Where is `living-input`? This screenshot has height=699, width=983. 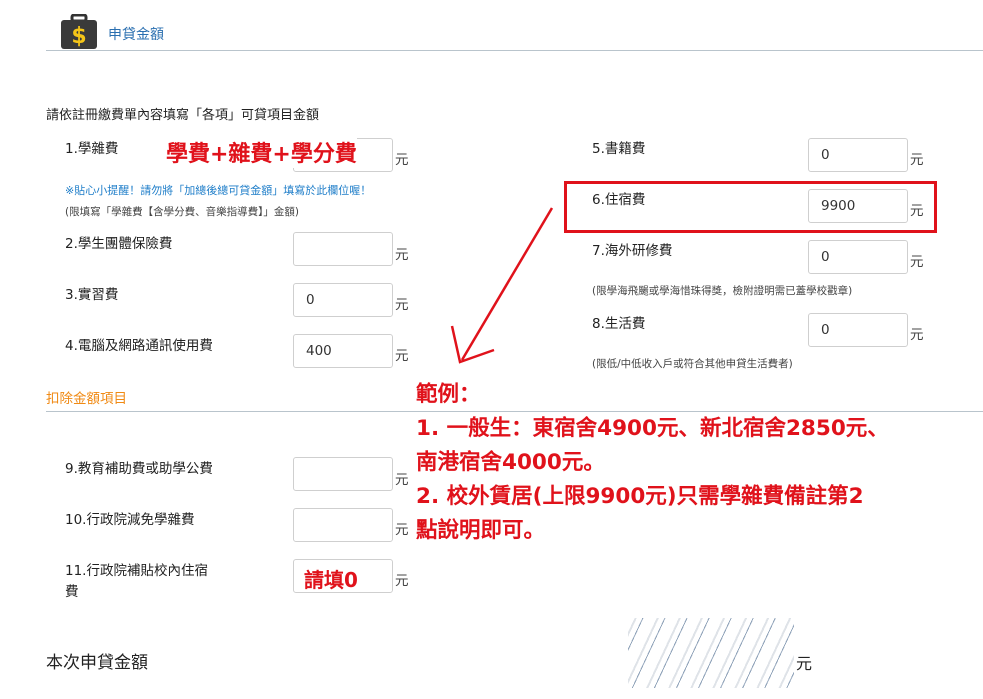 living-input is located at coordinates (858, 330).